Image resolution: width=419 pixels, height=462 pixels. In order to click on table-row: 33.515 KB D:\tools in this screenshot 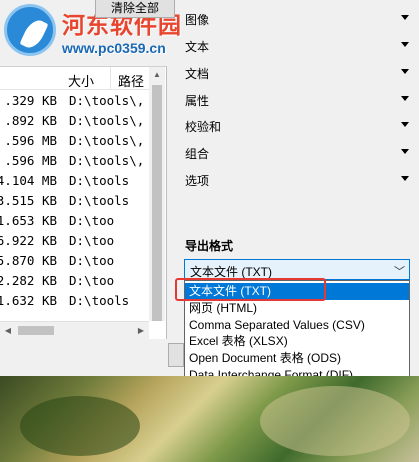, I will do `click(74, 201)`.